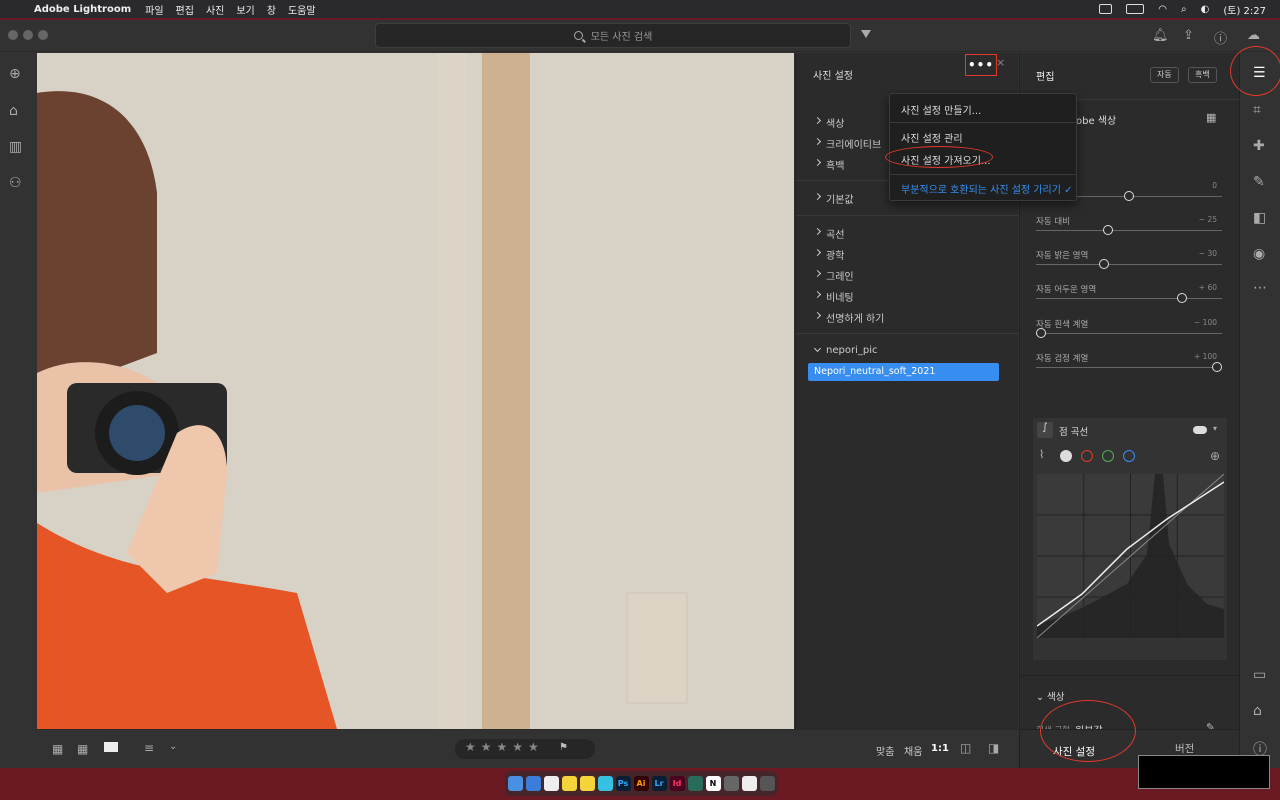  What do you see at coordinates (1205, 322) in the screenshot?
I see `slider-value: − 100` at bounding box center [1205, 322].